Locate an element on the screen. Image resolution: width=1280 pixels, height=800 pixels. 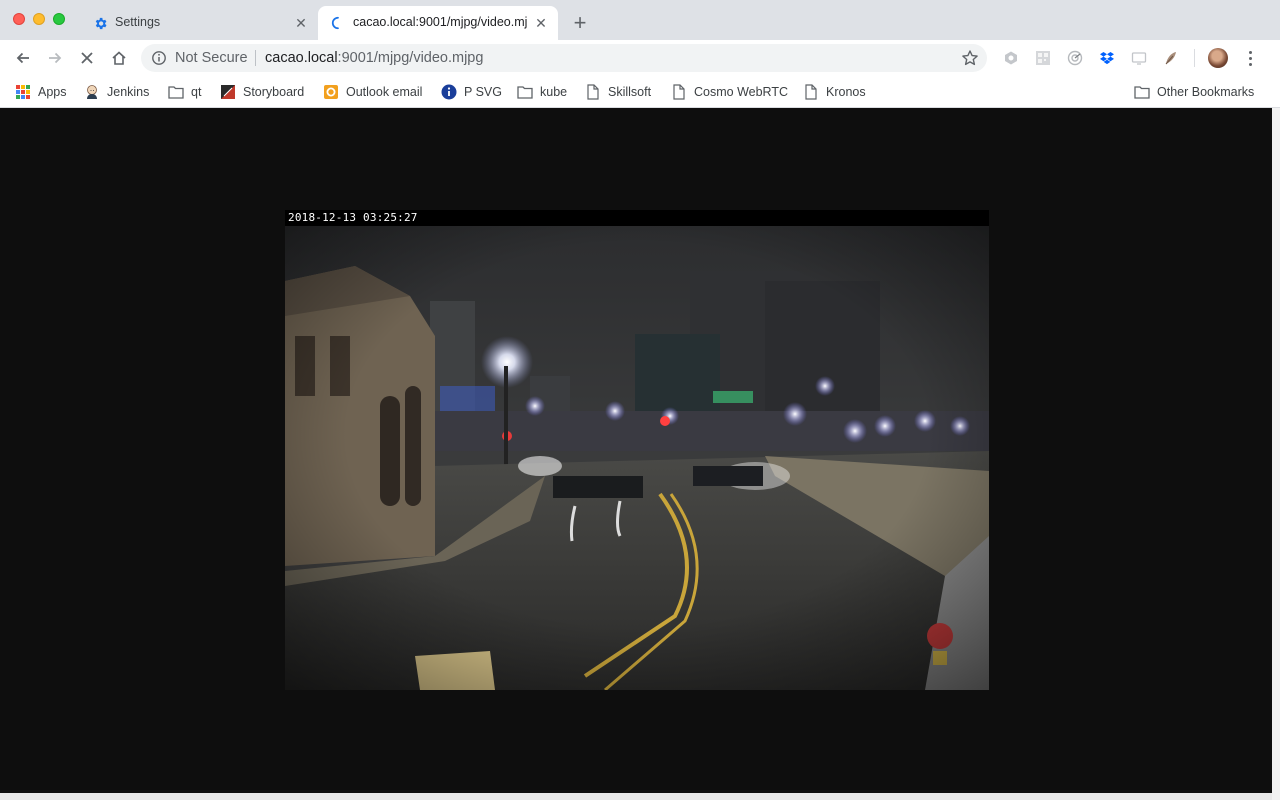
bookmark-jenkins: Jenkins is located at coordinates (116, 92).